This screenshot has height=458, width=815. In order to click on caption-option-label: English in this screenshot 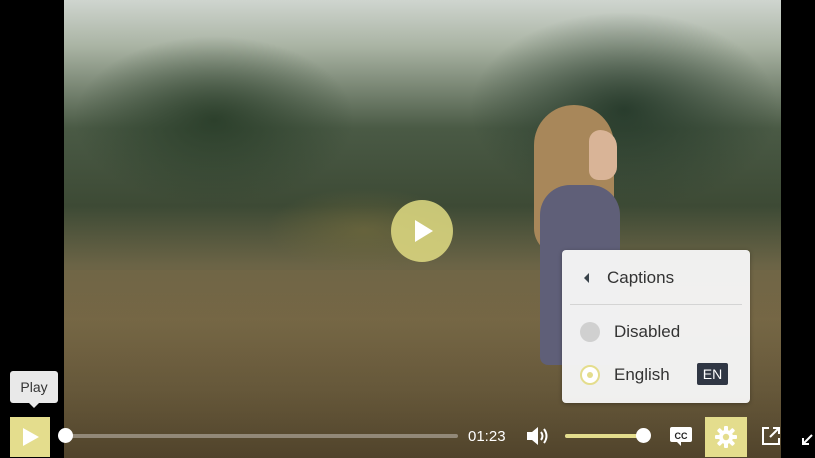, I will do `click(642, 374)`.